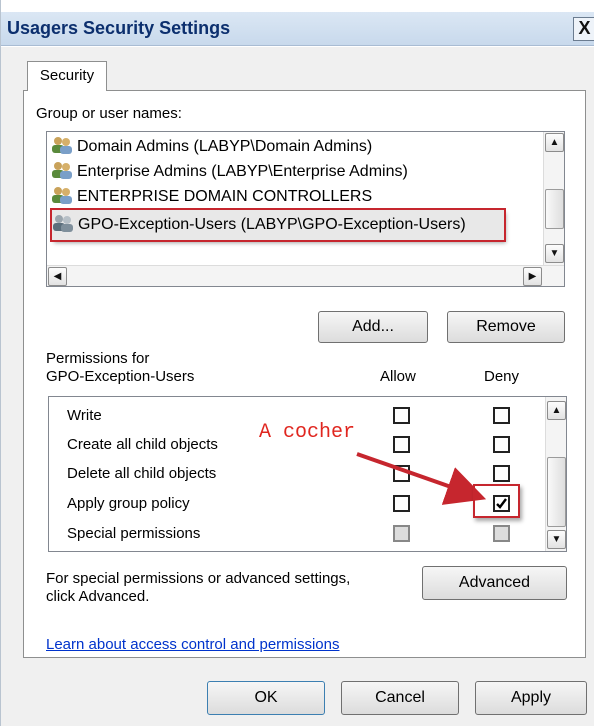 The height and width of the screenshot is (726, 594). I want to click on tab-security: Security, so click(67, 76).